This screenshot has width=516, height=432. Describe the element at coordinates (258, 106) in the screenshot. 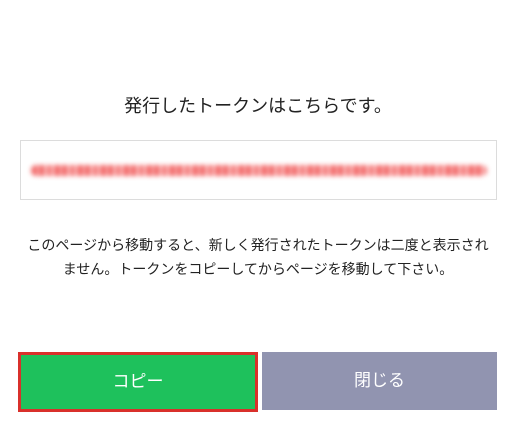

I see `dialog-heading: 発行したトークンはこちらです。` at that location.